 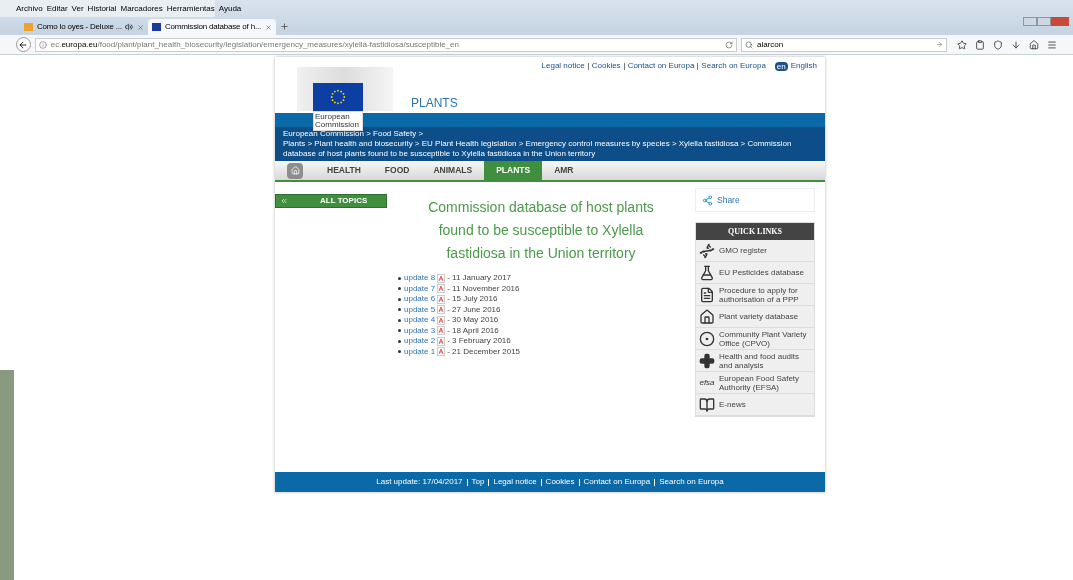 I want to click on quick-links-title: QUICK LINKS, so click(x=755, y=231).